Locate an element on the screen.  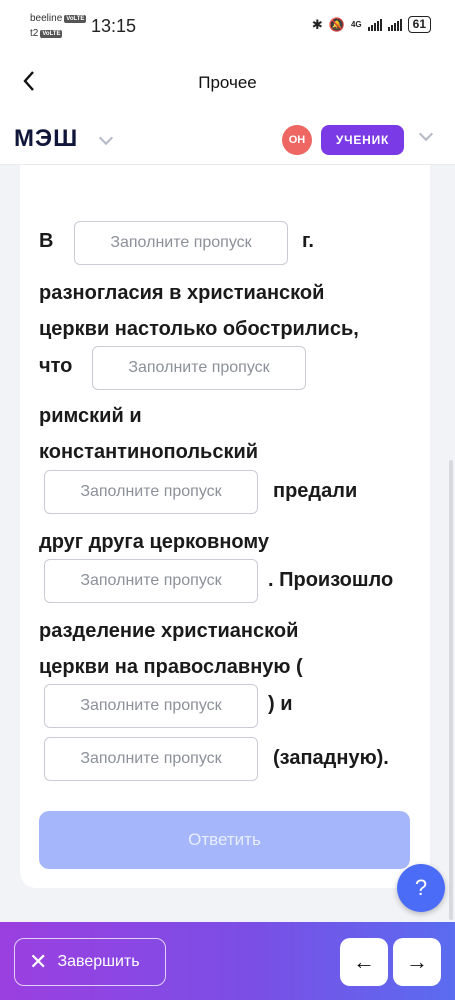
network-label: 4G is located at coordinates (356, 24).